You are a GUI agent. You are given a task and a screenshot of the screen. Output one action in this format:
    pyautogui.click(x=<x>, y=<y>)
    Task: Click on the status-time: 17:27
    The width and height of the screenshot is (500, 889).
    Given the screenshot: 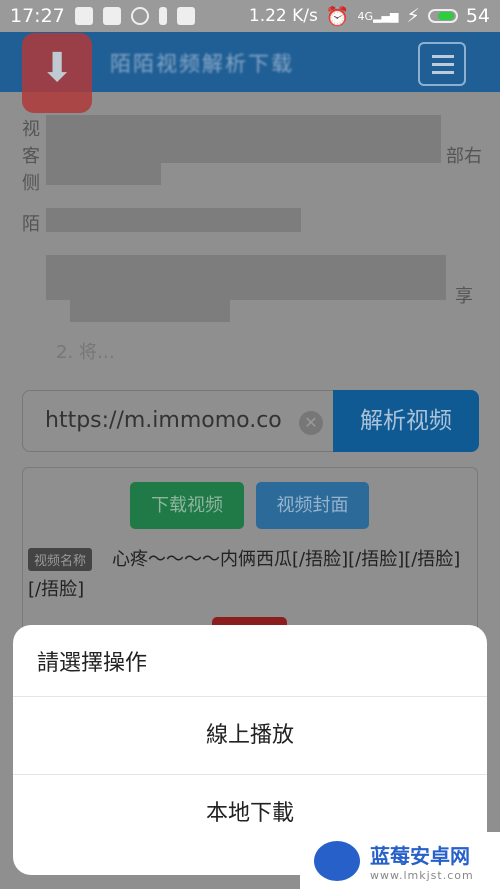 What is the action you would take?
    pyautogui.click(x=37, y=16)
    